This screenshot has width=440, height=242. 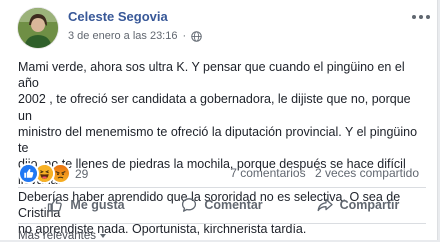 I want to click on comment-sort-dropdown: Más relevantes, so click(x=62, y=236).